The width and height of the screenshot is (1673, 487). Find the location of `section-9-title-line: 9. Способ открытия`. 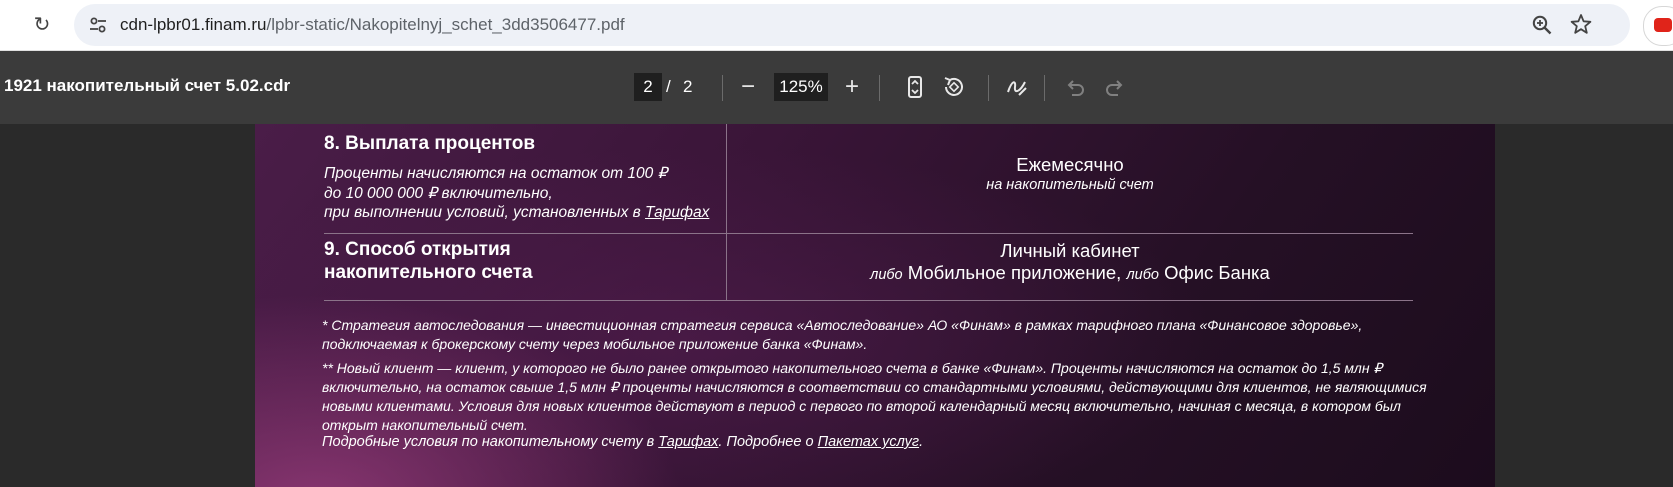

section-9-title-line: 9. Способ открытия is located at coordinates (417, 249).